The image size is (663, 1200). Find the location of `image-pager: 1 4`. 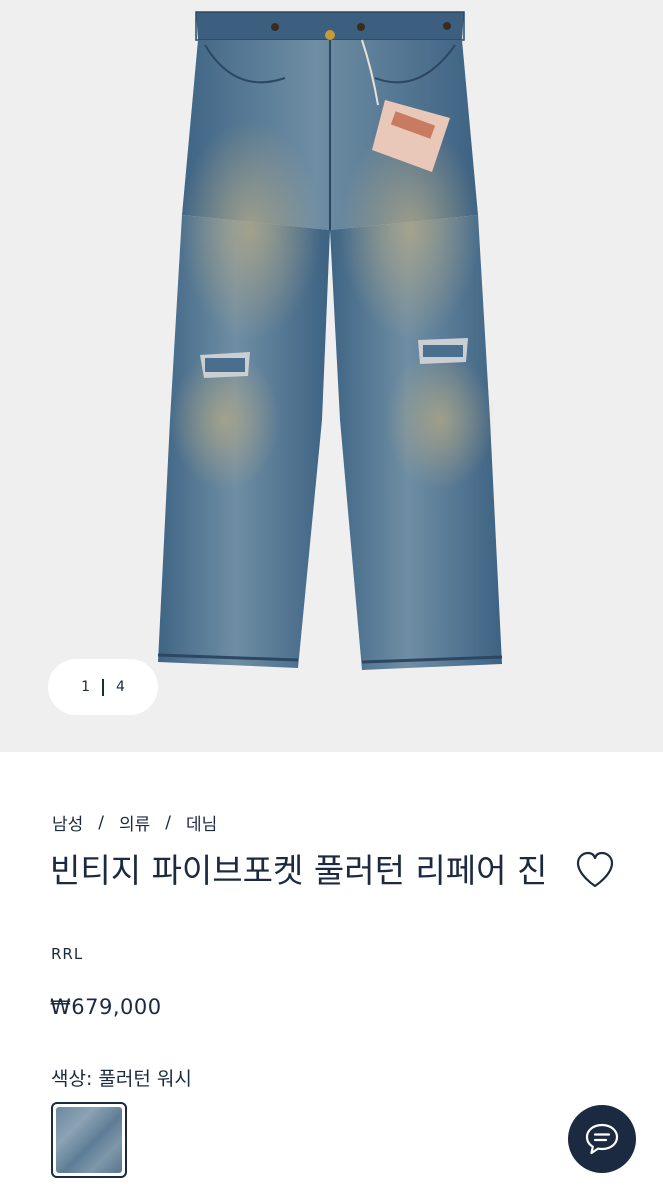

image-pager: 1 4 is located at coordinates (103, 687).